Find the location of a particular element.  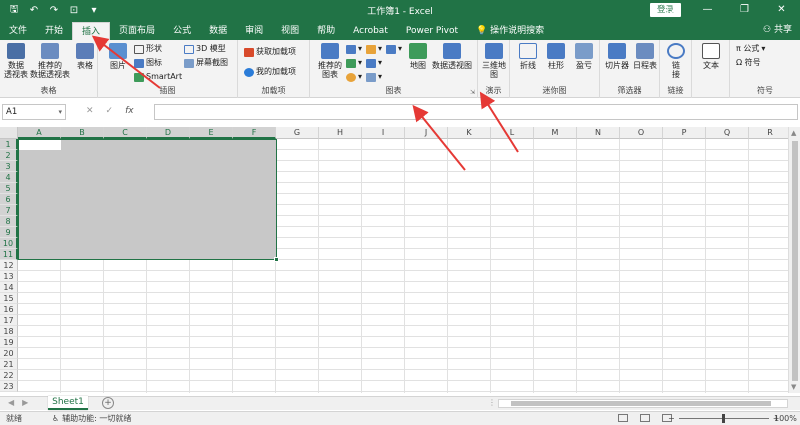

accessibility-status: ♿ 辅助功能: 一切就绪 is located at coordinates (91, 418).